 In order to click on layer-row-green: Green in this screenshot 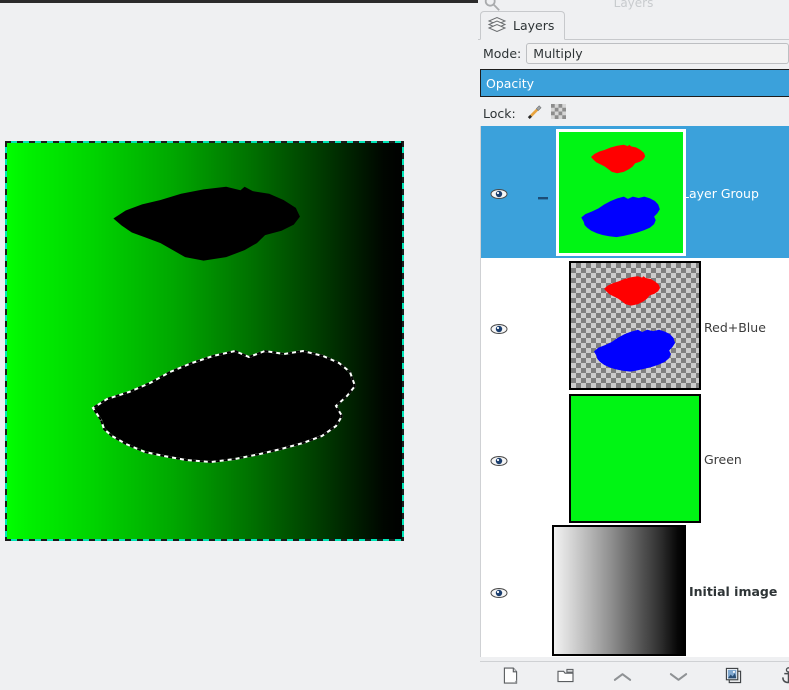, I will do `click(635, 456)`.